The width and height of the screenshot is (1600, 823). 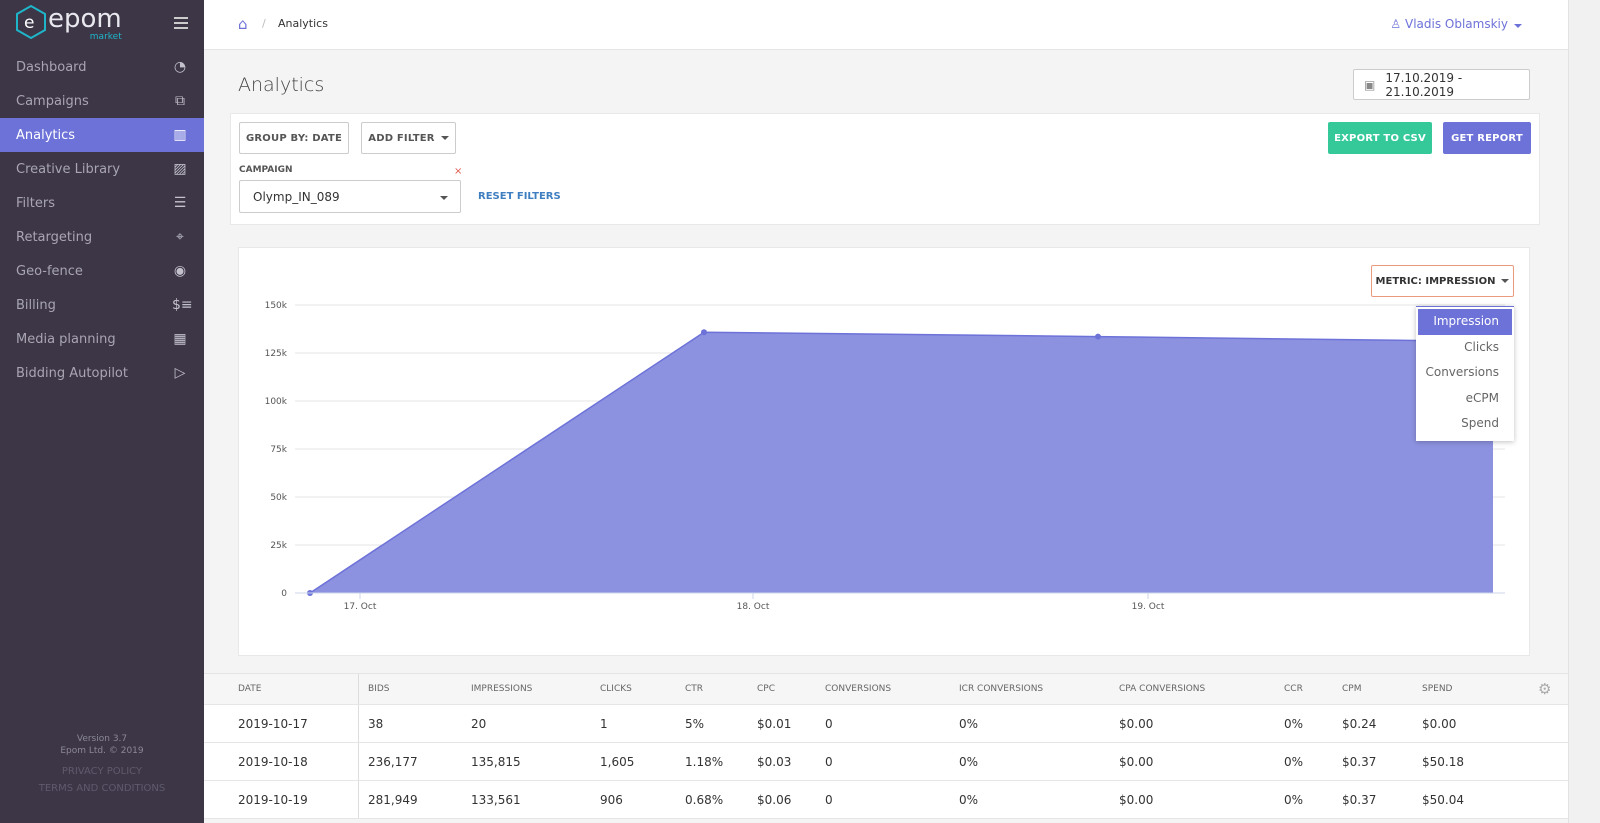 What do you see at coordinates (278, 546) in the screenshot?
I see `y-tick-label: 25k` at bounding box center [278, 546].